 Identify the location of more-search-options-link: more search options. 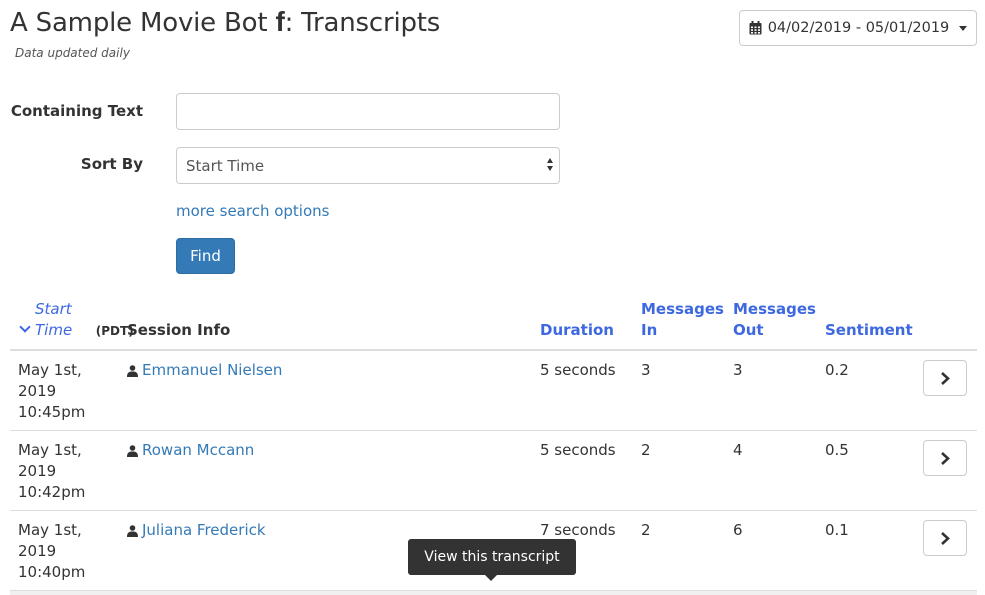
(252, 211).